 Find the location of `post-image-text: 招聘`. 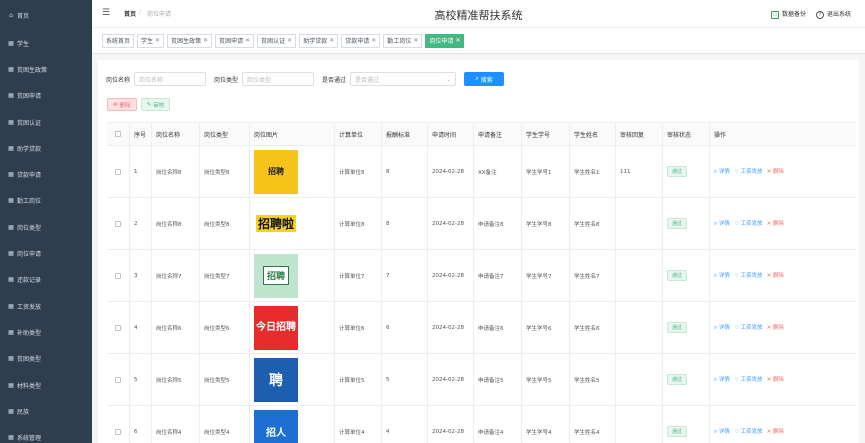

post-image-text: 招聘 is located at coordinates (275, 275).